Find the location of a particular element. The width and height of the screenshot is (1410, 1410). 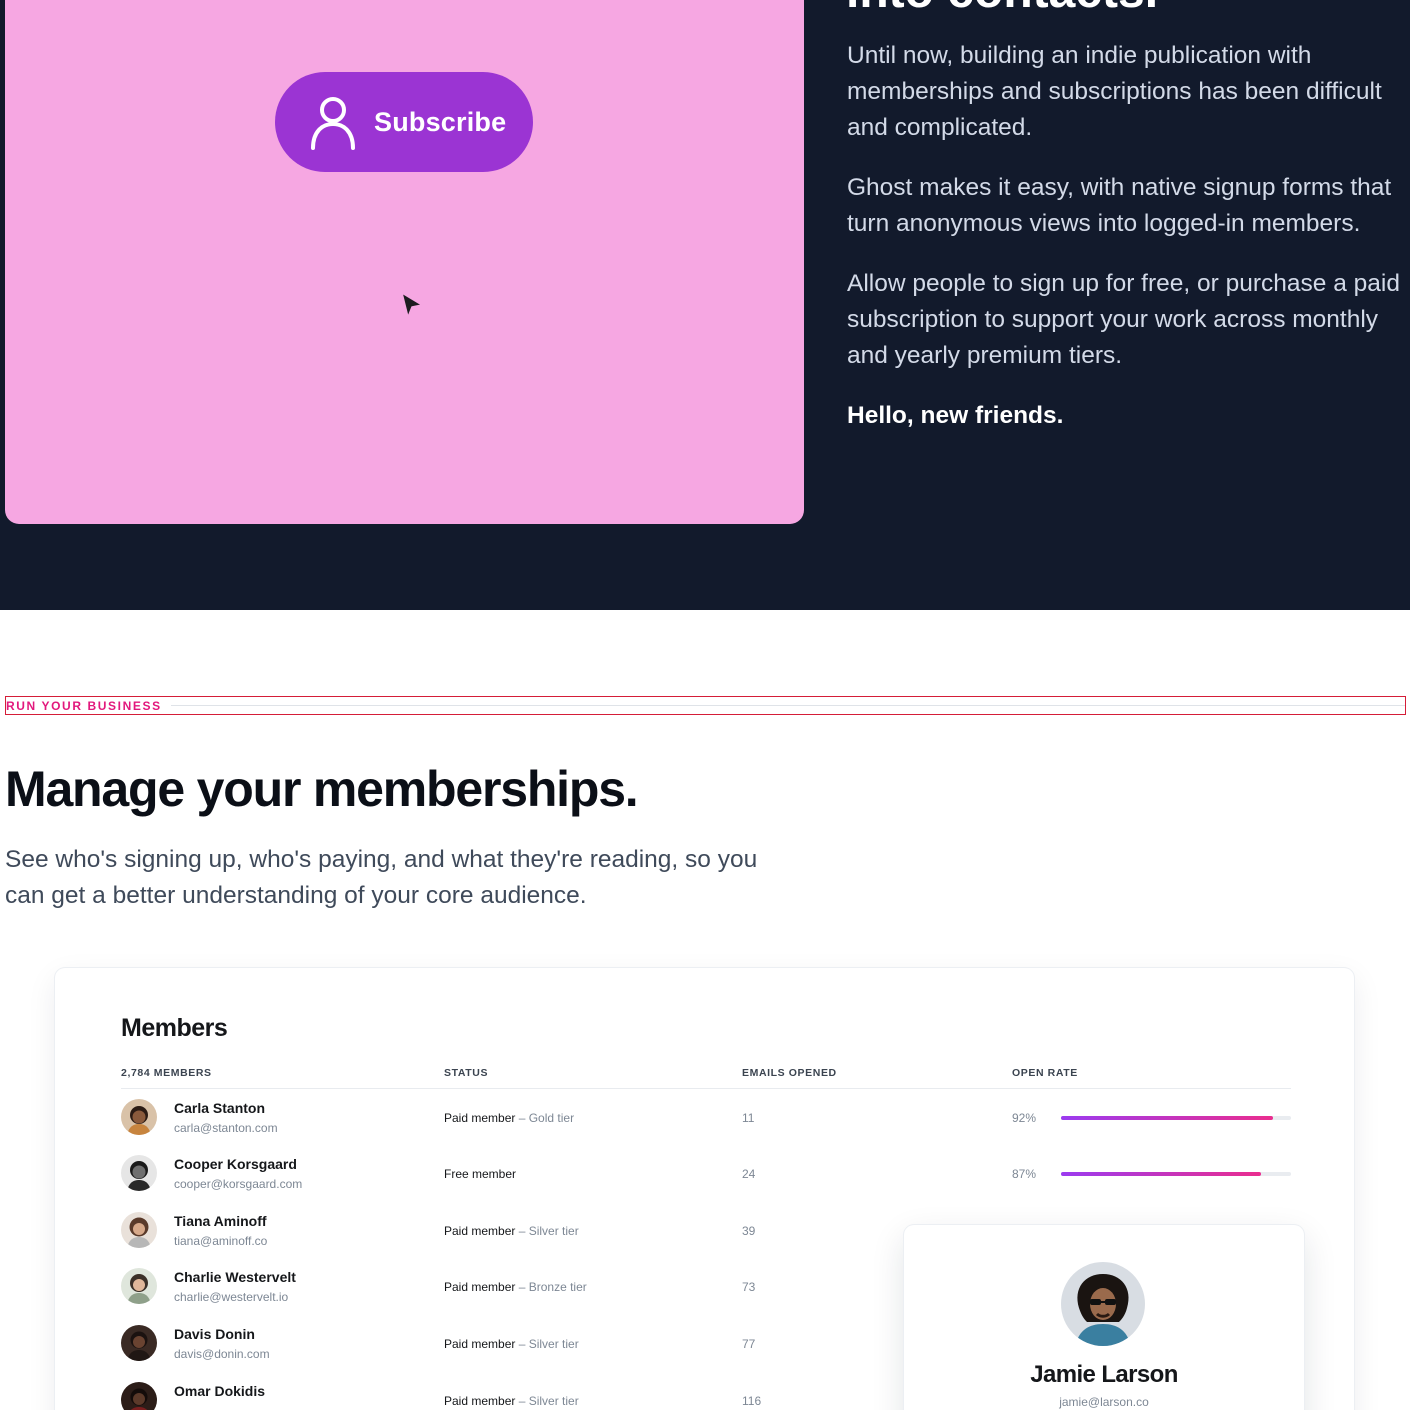

emails-opened: 24 is located at coordinates (749, 1174).